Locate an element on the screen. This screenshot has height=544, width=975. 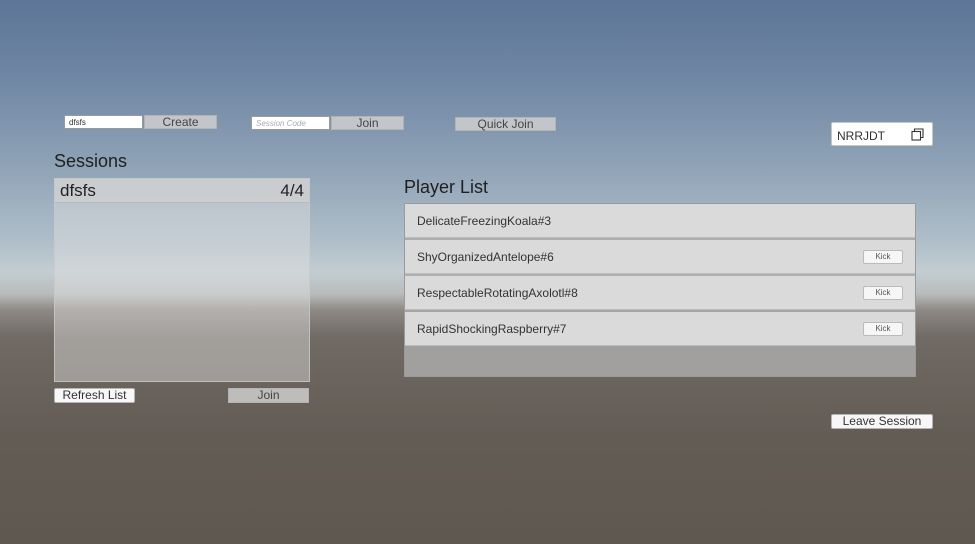
player-name: RespectableRotatingAxolotl#8 is located at coordinates (497, 293).